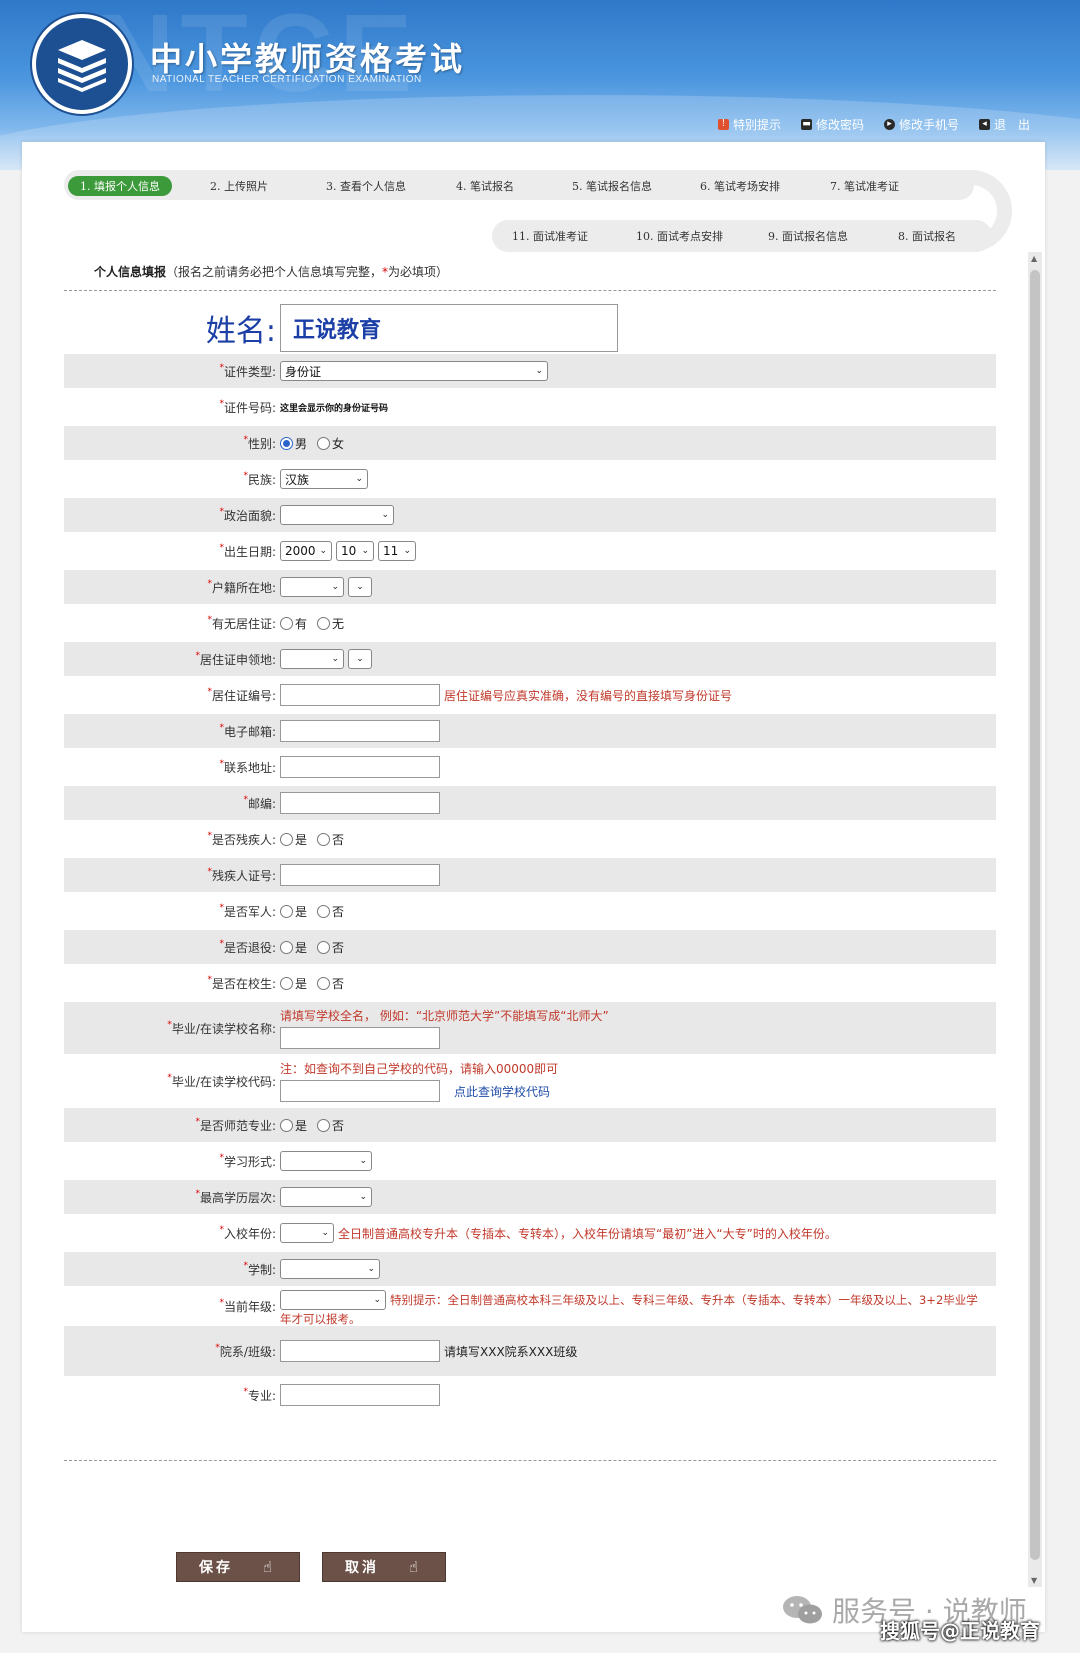 This screenshot has width=1080, height=1653. What do you see at coordinates (723, 124) in the screenshot?
I see `alert-icon: !` at bounding box center [723, 124].